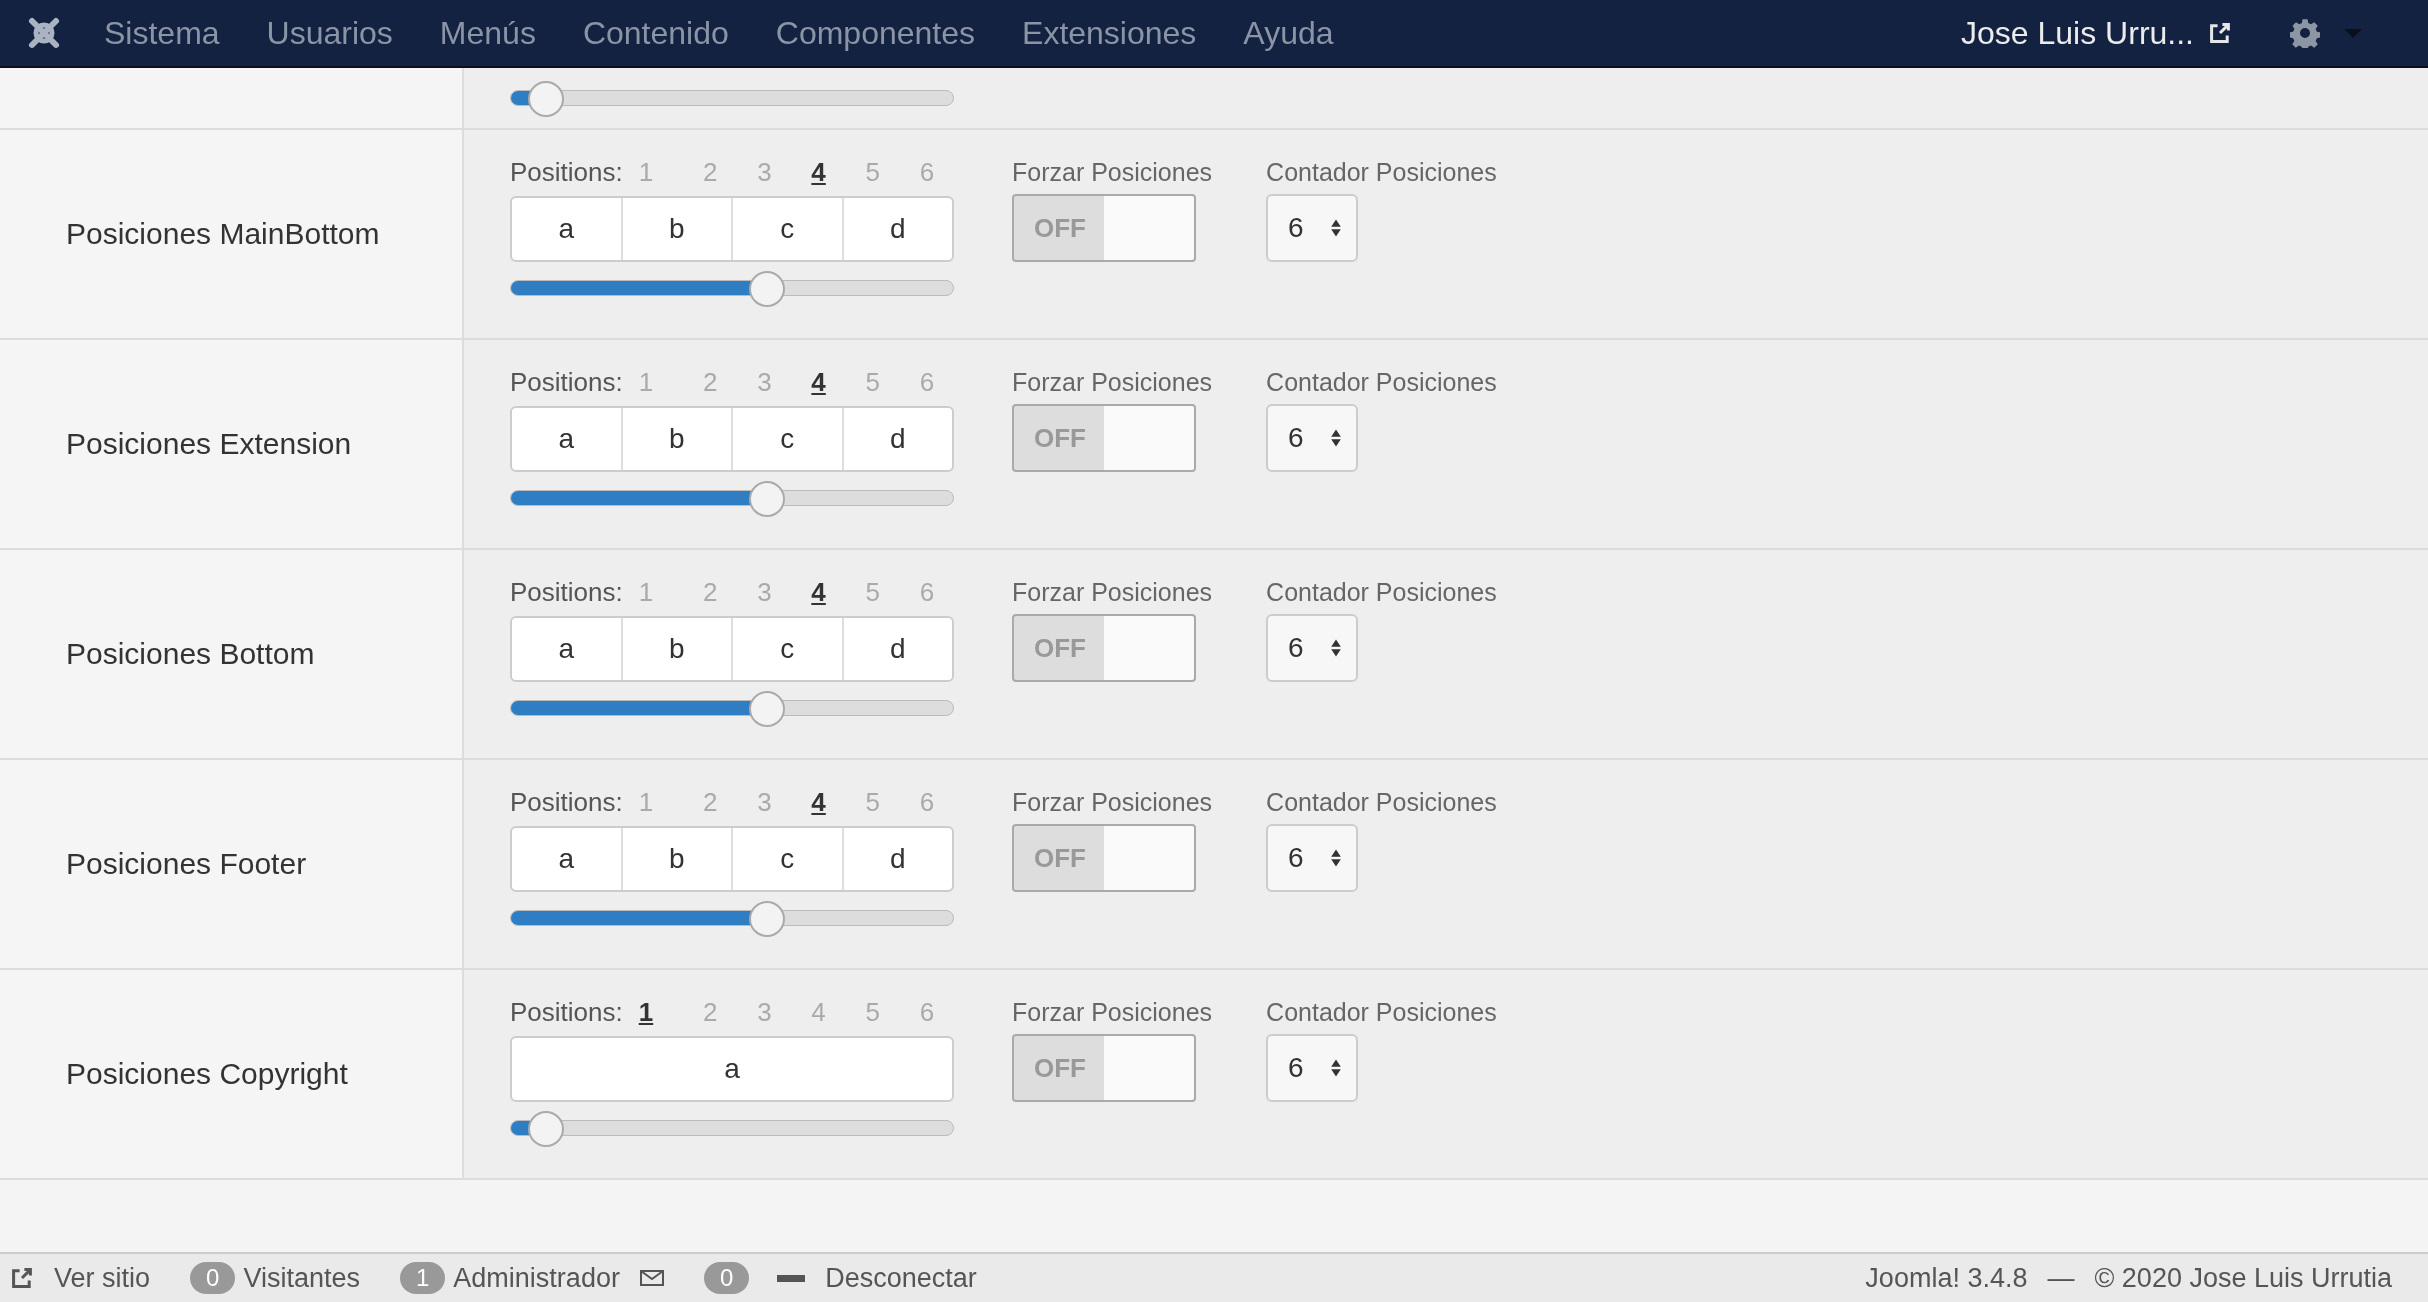  What do you see at coordinates (190, 654) in the screenshot?
I see `row-label: Posiciones Bottom` at bounding box center [190, 654].